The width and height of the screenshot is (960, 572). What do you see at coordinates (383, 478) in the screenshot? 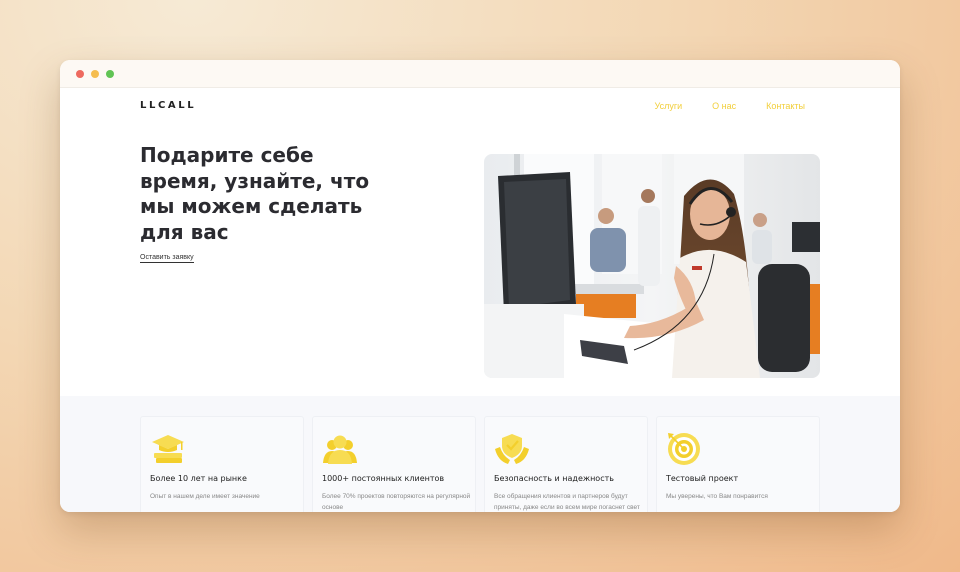
I see `feature-title: 1000+ постоянных клиентов` at bounding box center [383, 478].